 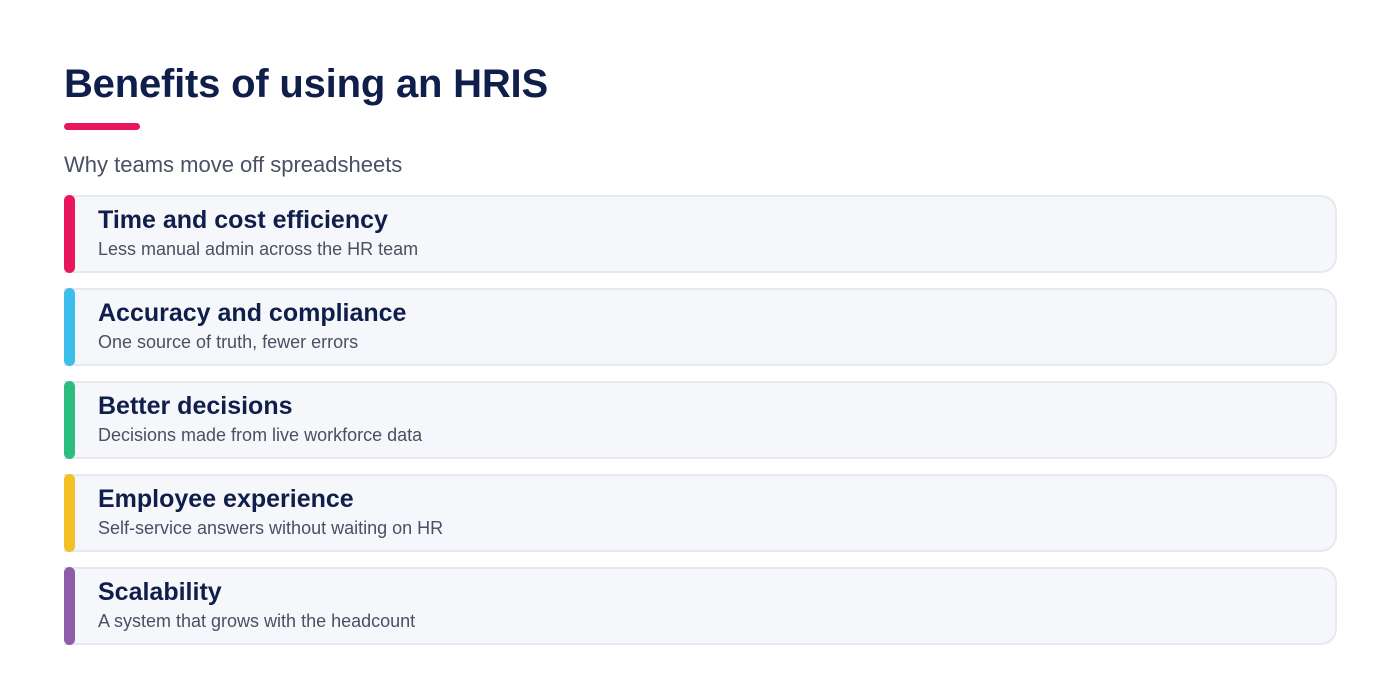 I want to click on benefit-title: Scalability, so click(x=160, y=592).